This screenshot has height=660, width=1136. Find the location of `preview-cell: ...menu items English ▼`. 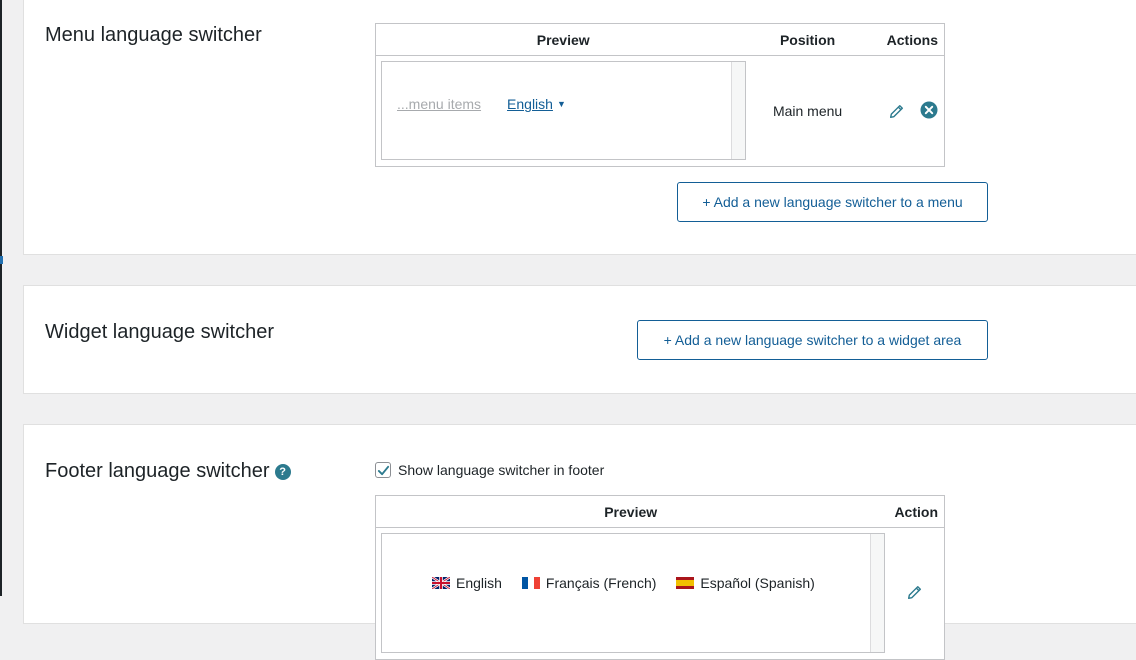

preview-cell: ...menu items English ▼ is located at coordinates (563, 111).